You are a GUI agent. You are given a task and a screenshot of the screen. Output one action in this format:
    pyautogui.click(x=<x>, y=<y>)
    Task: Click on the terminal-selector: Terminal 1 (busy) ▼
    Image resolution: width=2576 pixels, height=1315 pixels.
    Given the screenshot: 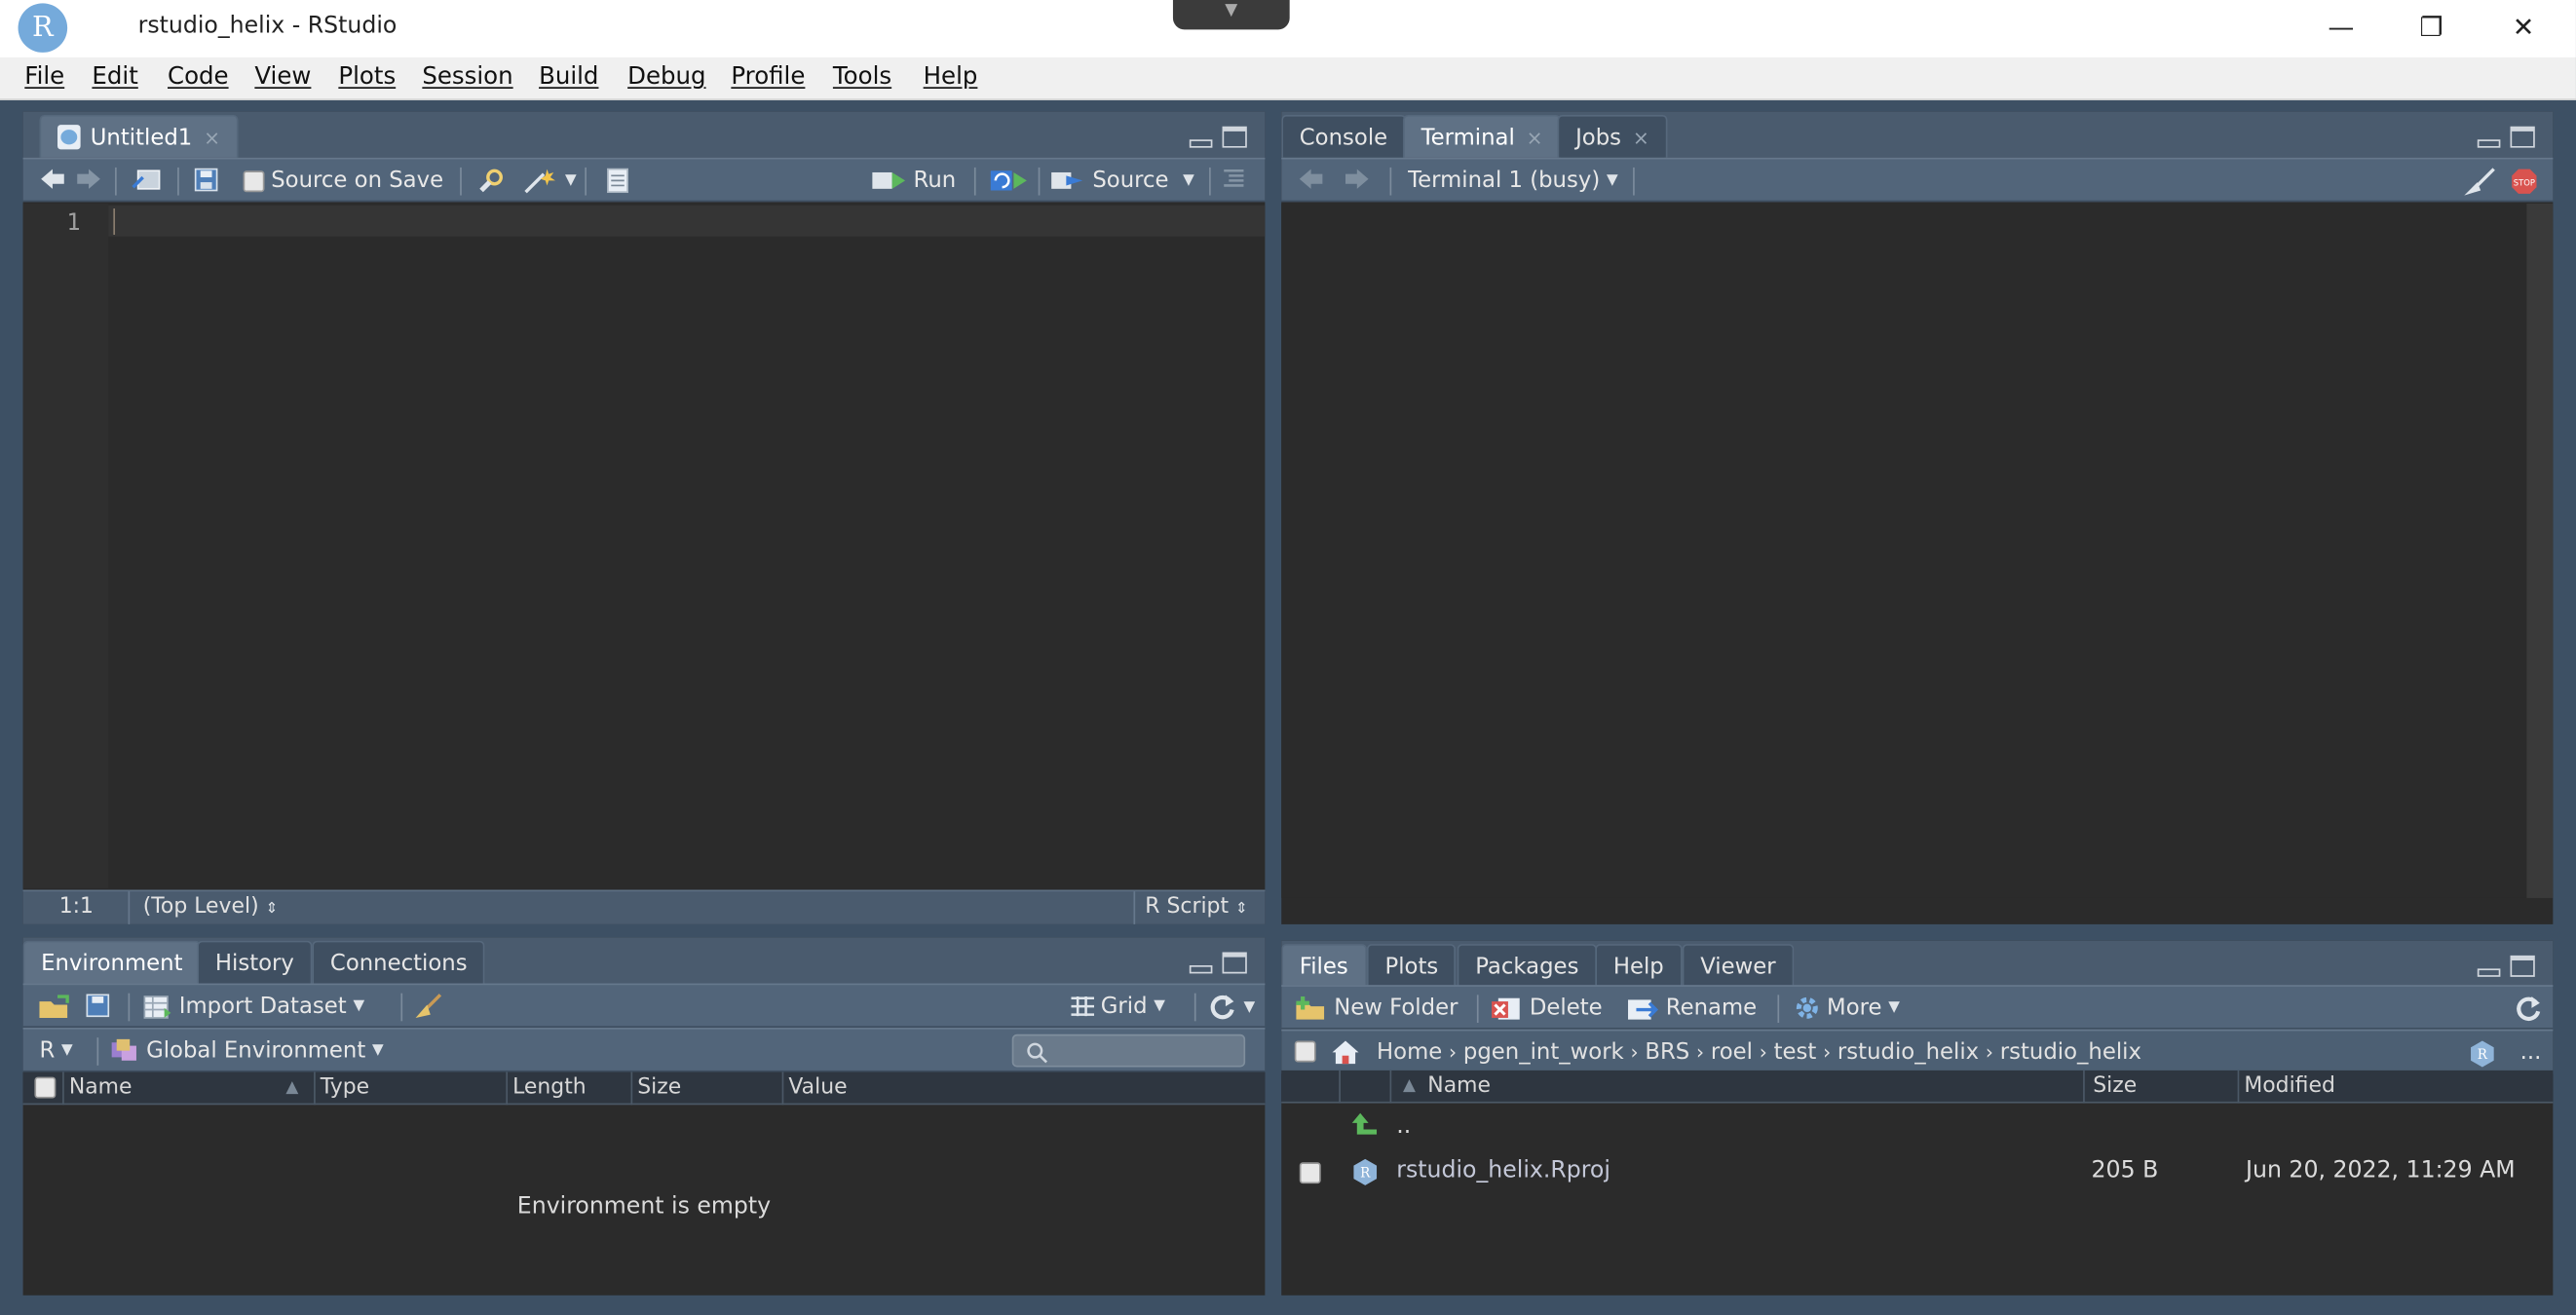 What is the action you would take?
    pyautogui.click(x=1513, y=181)
    